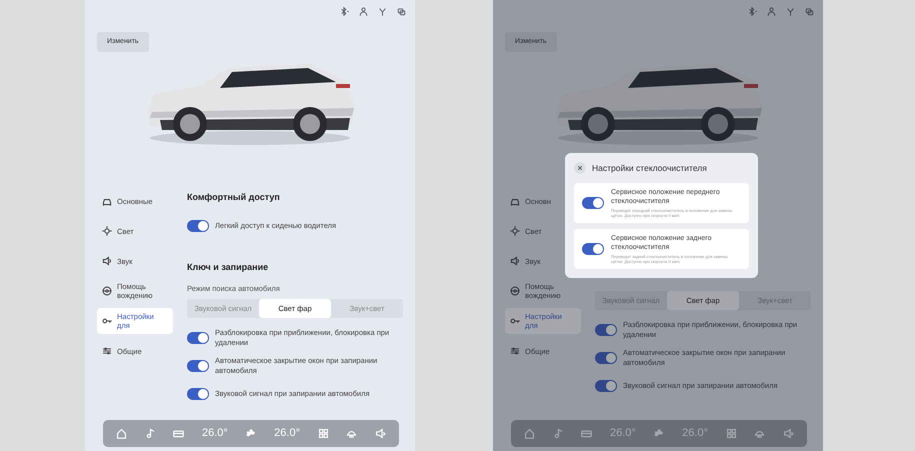 This screenshot has height=451, width=915. I want to click on close-button, so click(580, 168).